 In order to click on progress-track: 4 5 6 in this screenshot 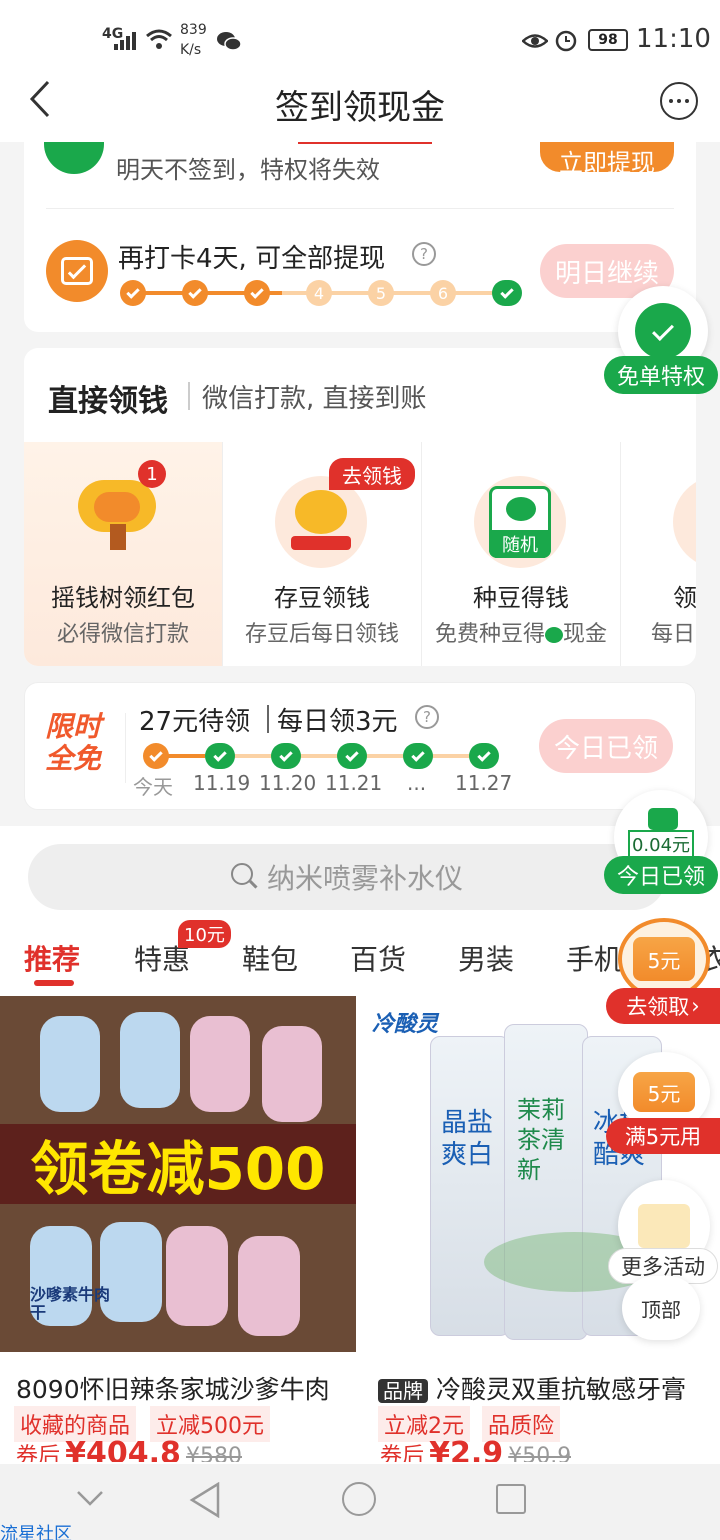, I will do `click(321, 293)`.